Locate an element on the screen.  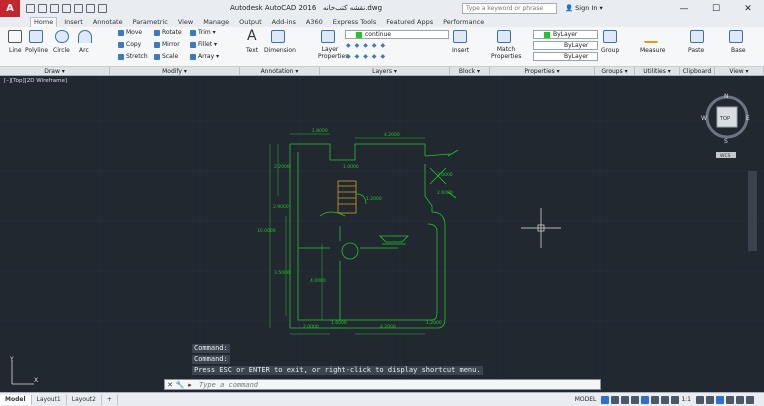
print-icon is located at coordinates (78, 8).